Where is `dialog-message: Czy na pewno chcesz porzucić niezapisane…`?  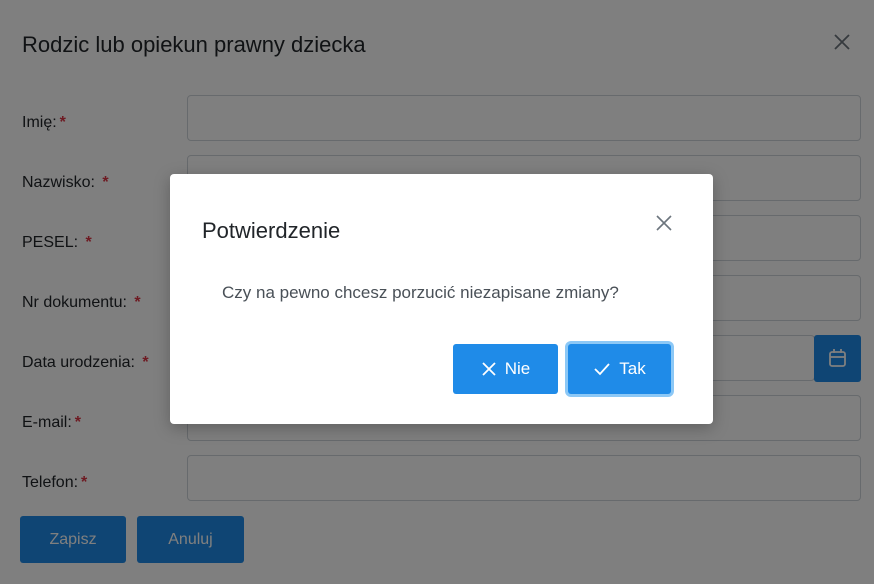 dialog-message: Czy na pewno chcesz porzucić niezapisane… is located at coordinates (420, 292).